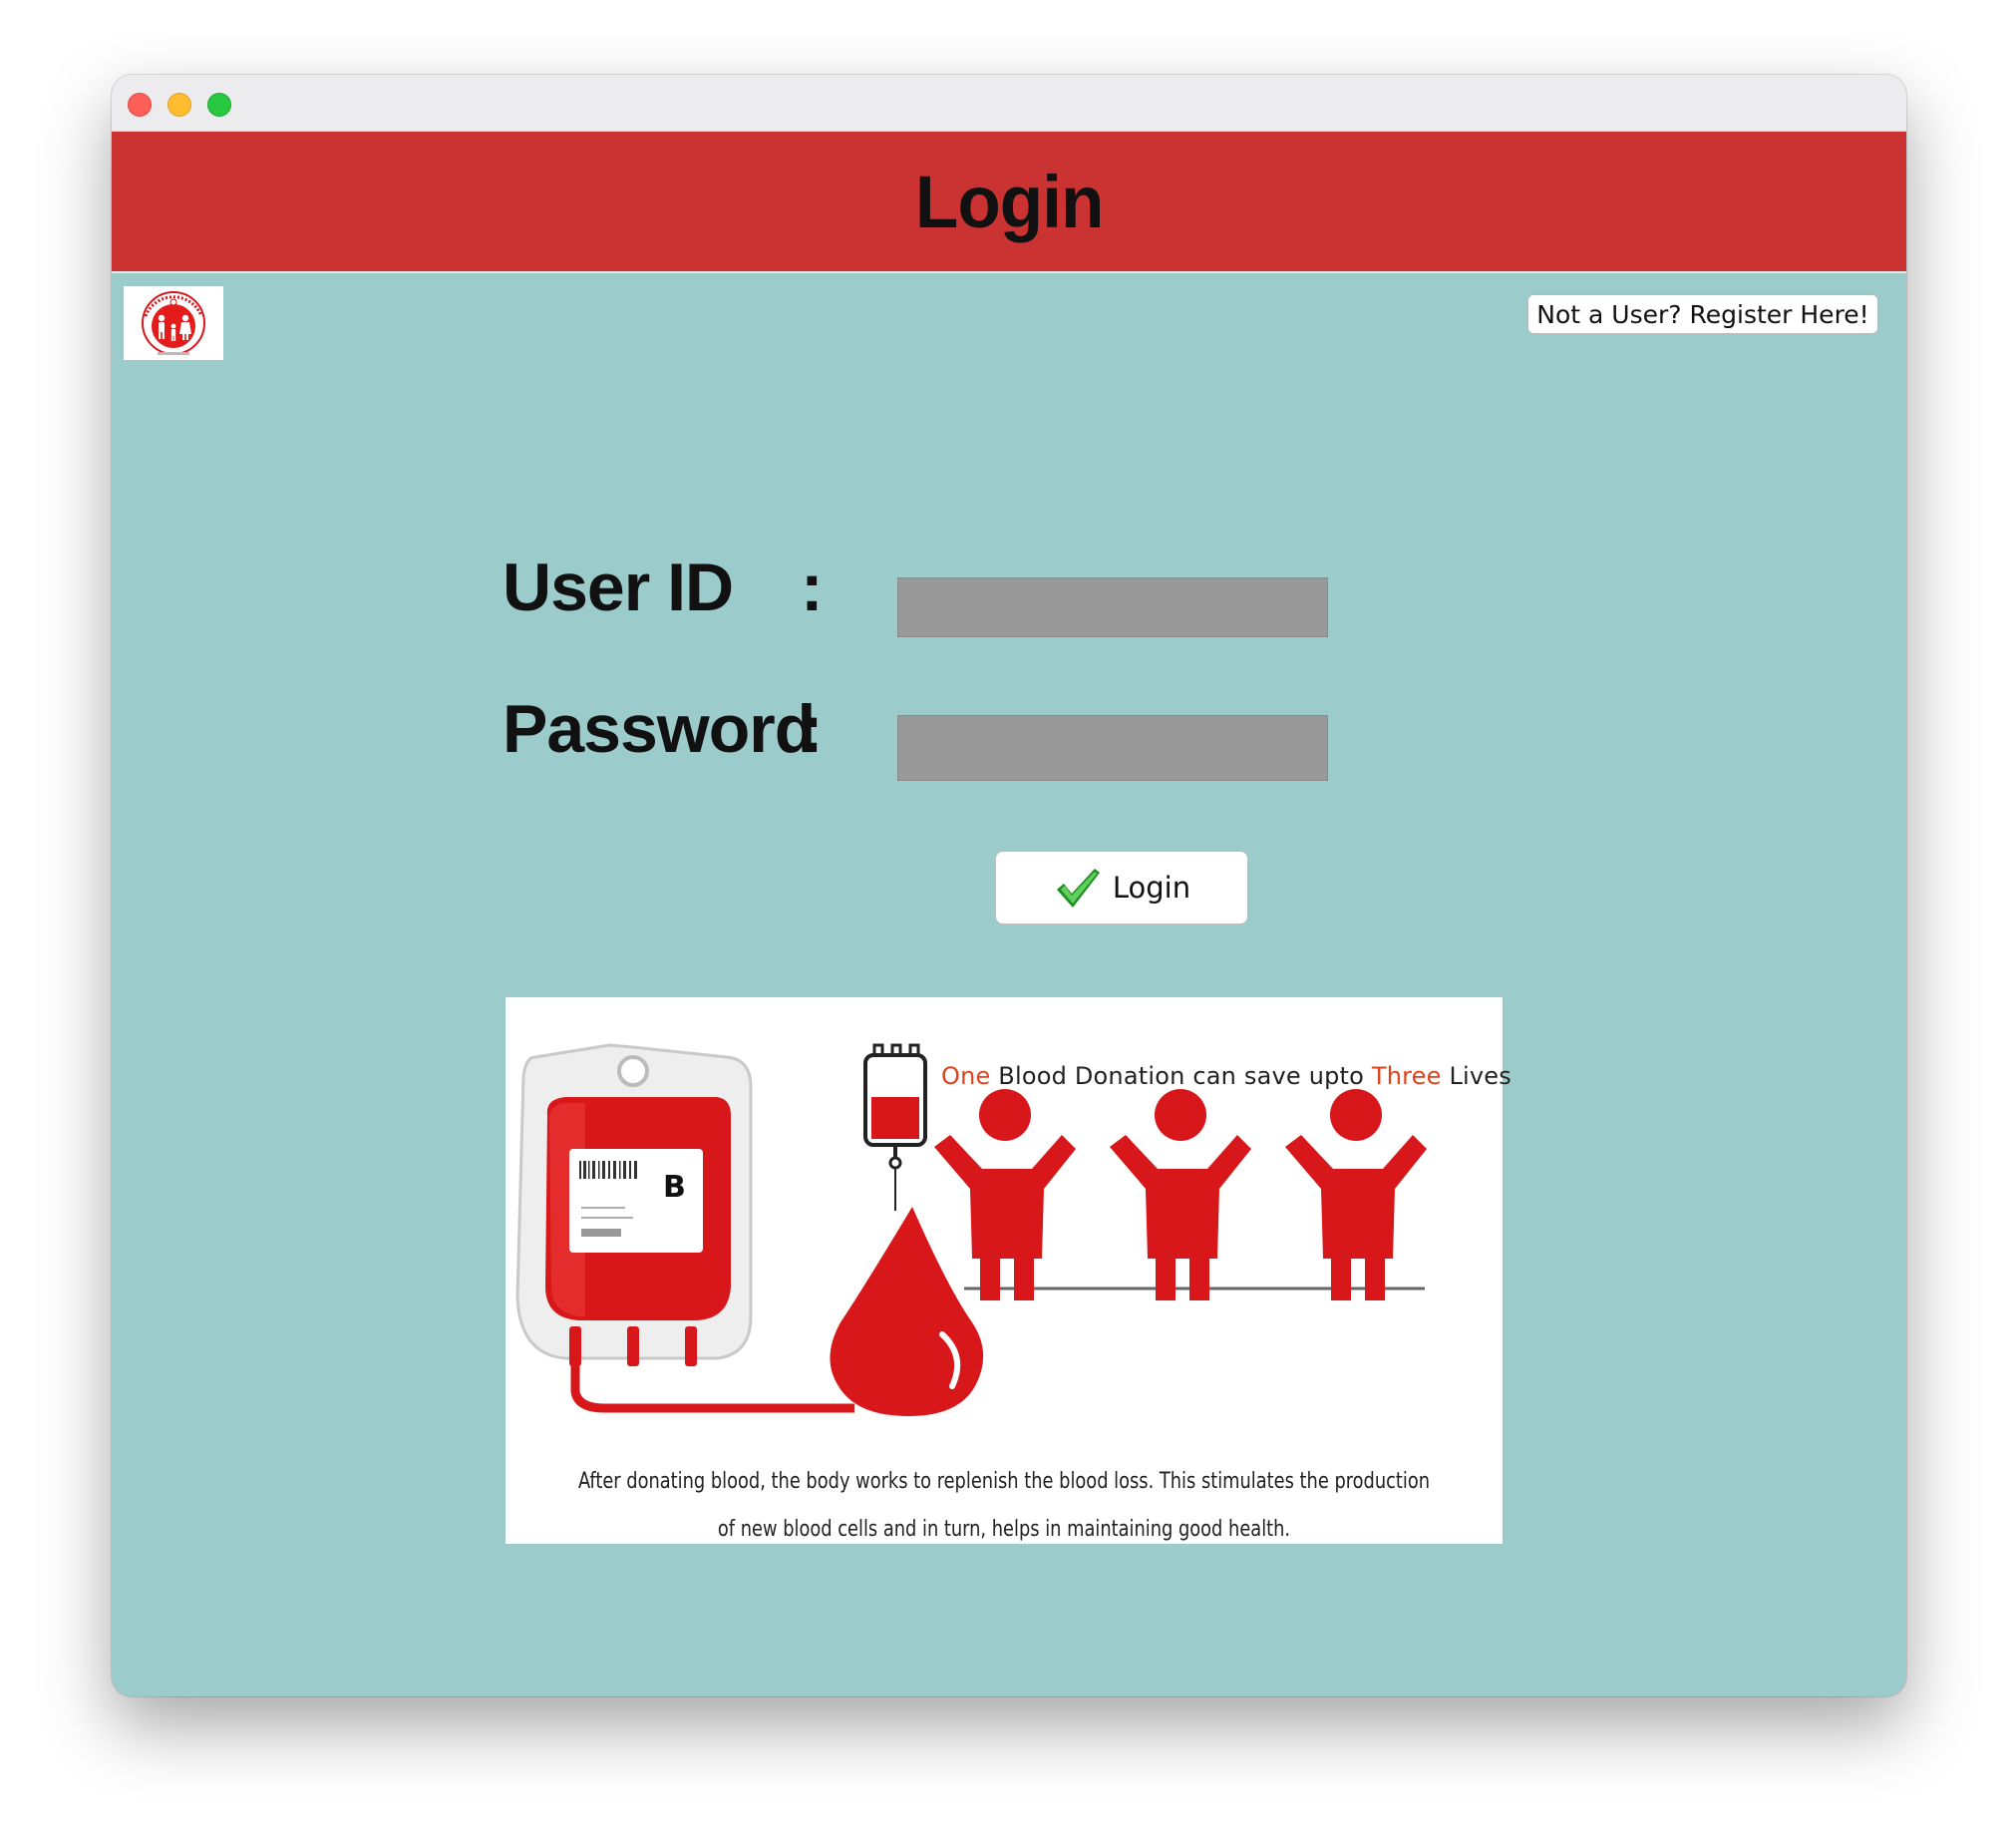  I want to click on banner-headline-three: Three, so click(1406, 1076).